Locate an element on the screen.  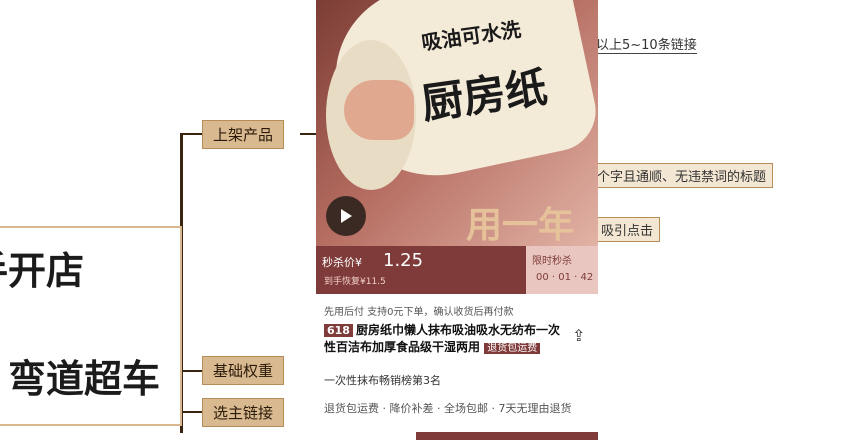
price-bar: 秒杀价¥ 1.25 到手恢复¥11.5 限时秒杀 00 · 01 · 42 is located at coordinates (457, 270).